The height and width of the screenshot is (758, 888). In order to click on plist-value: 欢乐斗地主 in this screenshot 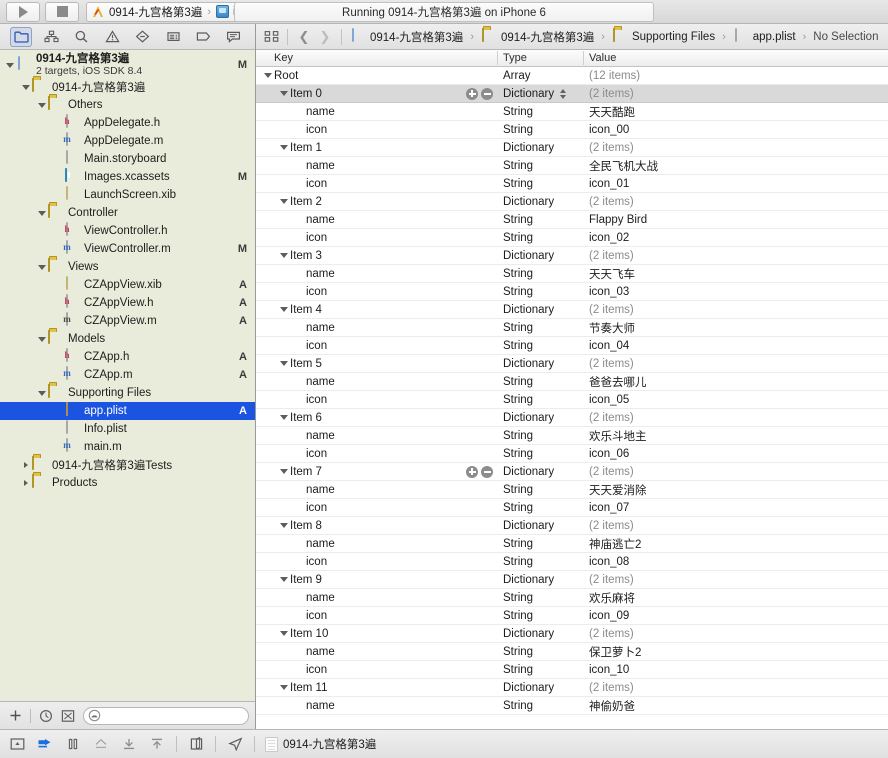, I will do `click(618, 437)`.